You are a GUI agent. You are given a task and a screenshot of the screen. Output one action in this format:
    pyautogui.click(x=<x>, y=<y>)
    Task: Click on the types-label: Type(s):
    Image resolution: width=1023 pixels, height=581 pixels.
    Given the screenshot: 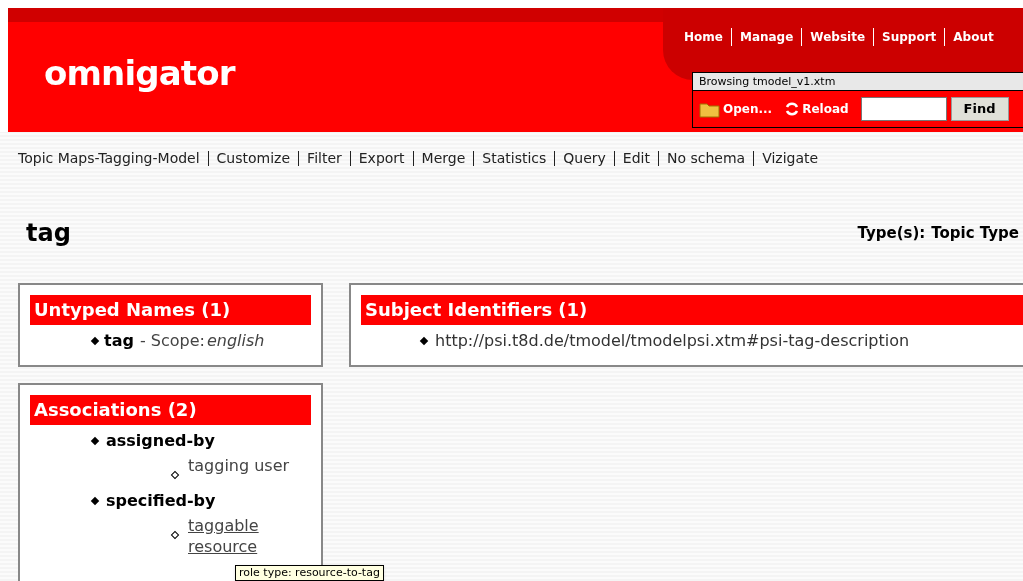 What is the action you would take?
    pyautogui.click(x=891, y=233)
    